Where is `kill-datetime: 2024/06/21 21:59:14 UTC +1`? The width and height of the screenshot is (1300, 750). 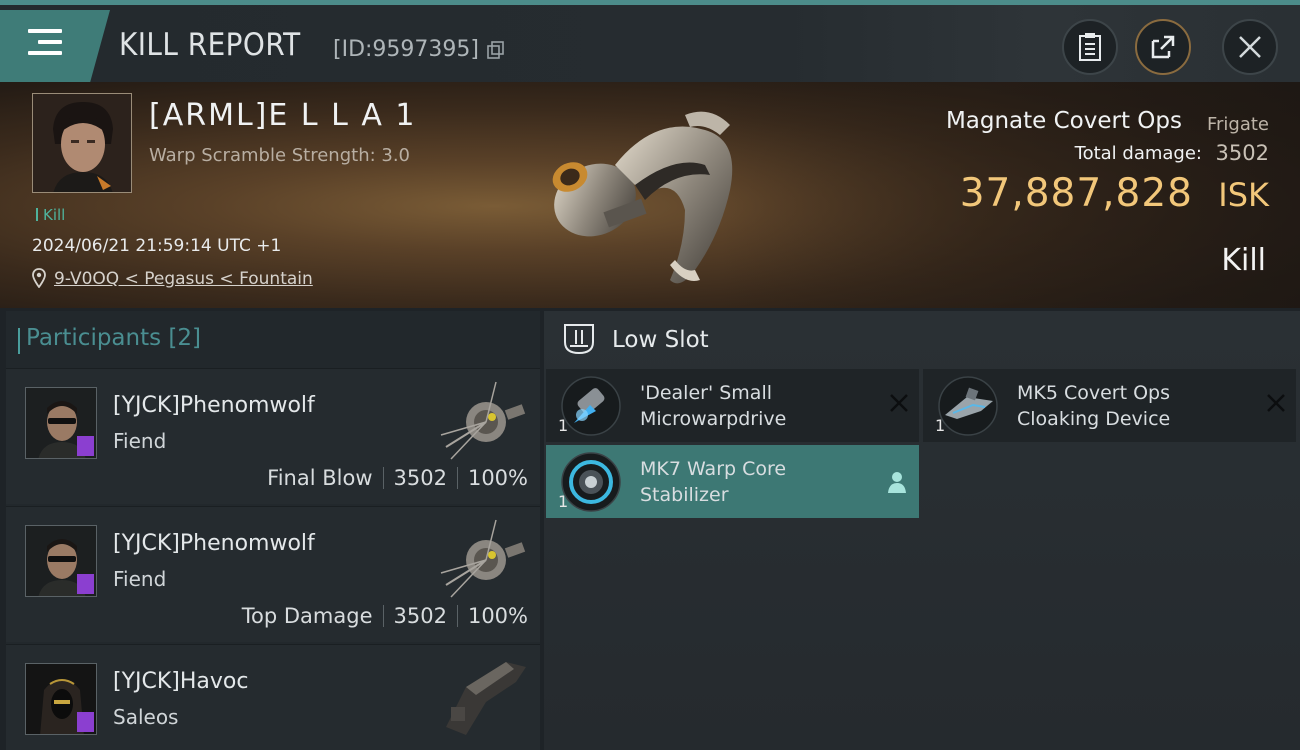
kill-datetime: 2024/06/21 21:59:14 UTC +1 is located at coordinates (157, 246).